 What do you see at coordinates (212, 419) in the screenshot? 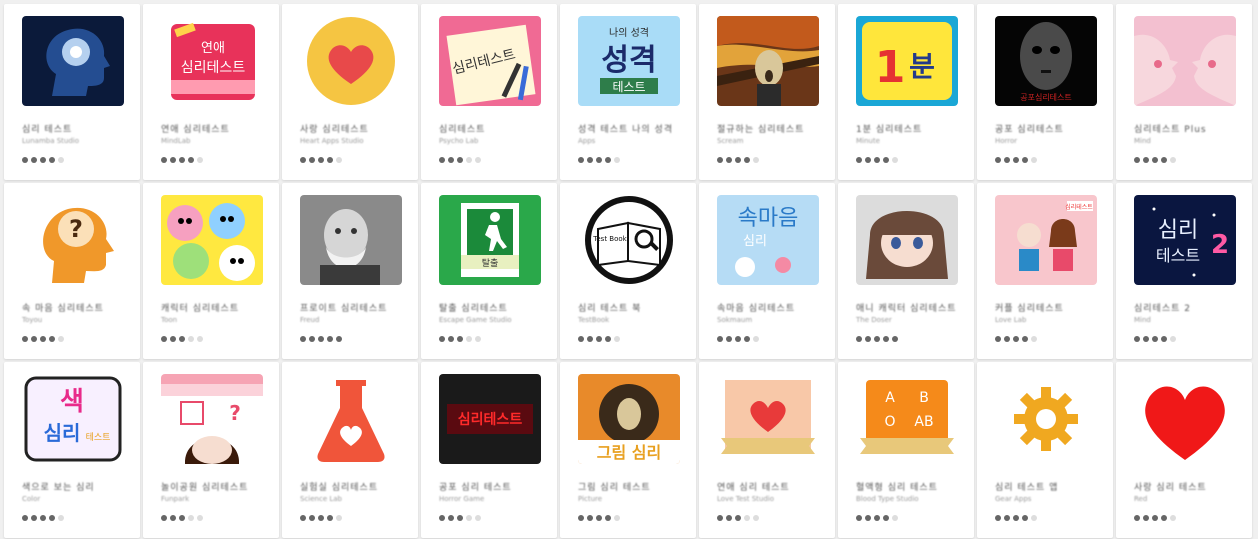
I see `girl-shop-icon: ?` at bounding box center [212, 419].